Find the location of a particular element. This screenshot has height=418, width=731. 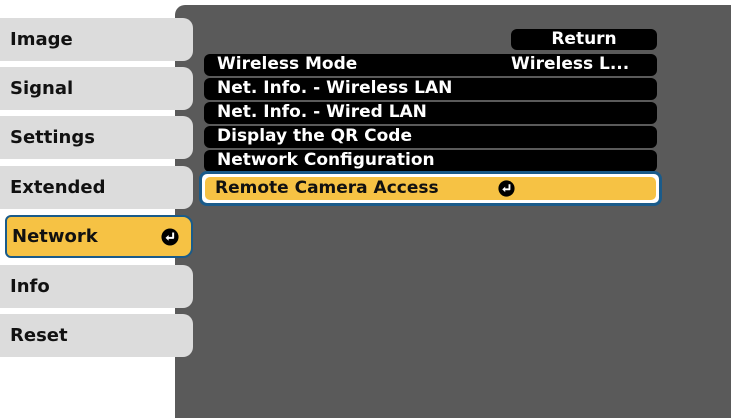

menu-item-remote-camera-access: Remote Camera Access is located at coordinates (430, 188).